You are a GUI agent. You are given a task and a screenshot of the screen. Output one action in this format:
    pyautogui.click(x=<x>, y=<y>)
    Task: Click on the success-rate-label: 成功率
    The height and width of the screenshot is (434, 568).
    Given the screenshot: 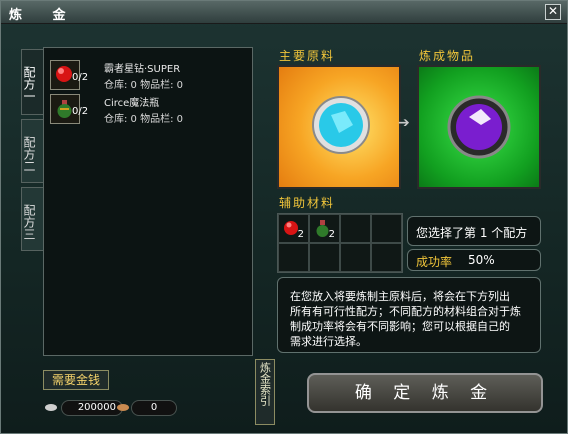 What is the action you would take?
    pyautogui.click(x=434, y=262)
    